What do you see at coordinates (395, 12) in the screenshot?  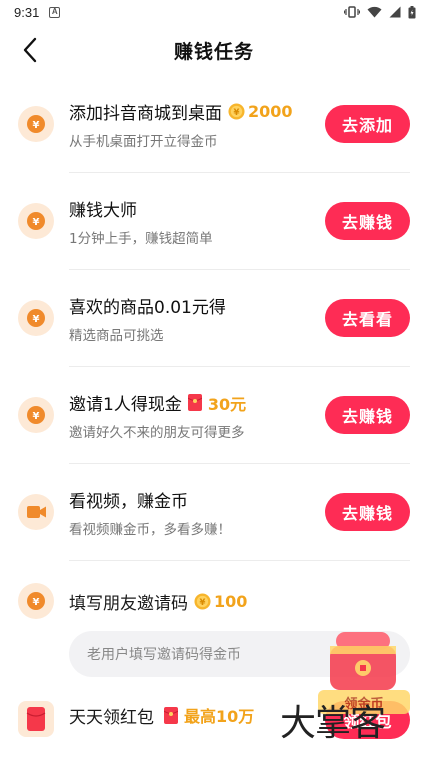 I see `signal-icon` at bounding box center [395, 12].